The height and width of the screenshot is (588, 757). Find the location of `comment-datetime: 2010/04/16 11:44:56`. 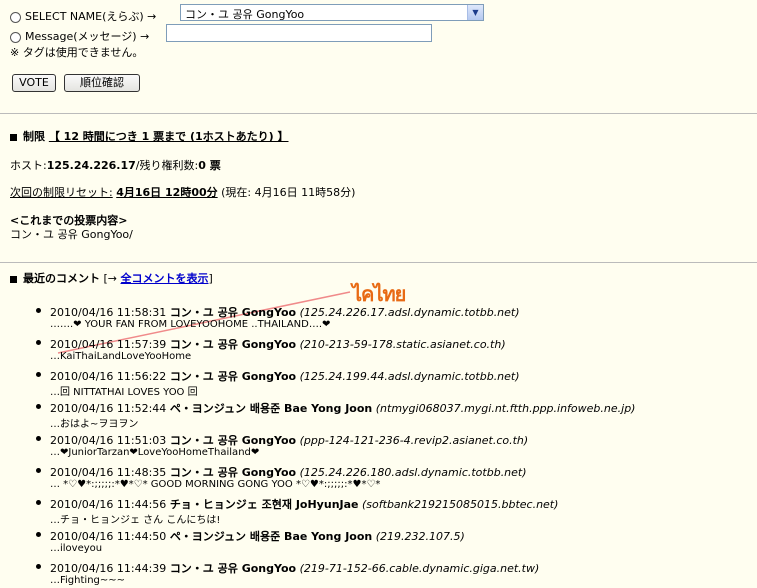

comment-datetime: 2010/04/16 11:44:56 is located at coordinates (108, 504).